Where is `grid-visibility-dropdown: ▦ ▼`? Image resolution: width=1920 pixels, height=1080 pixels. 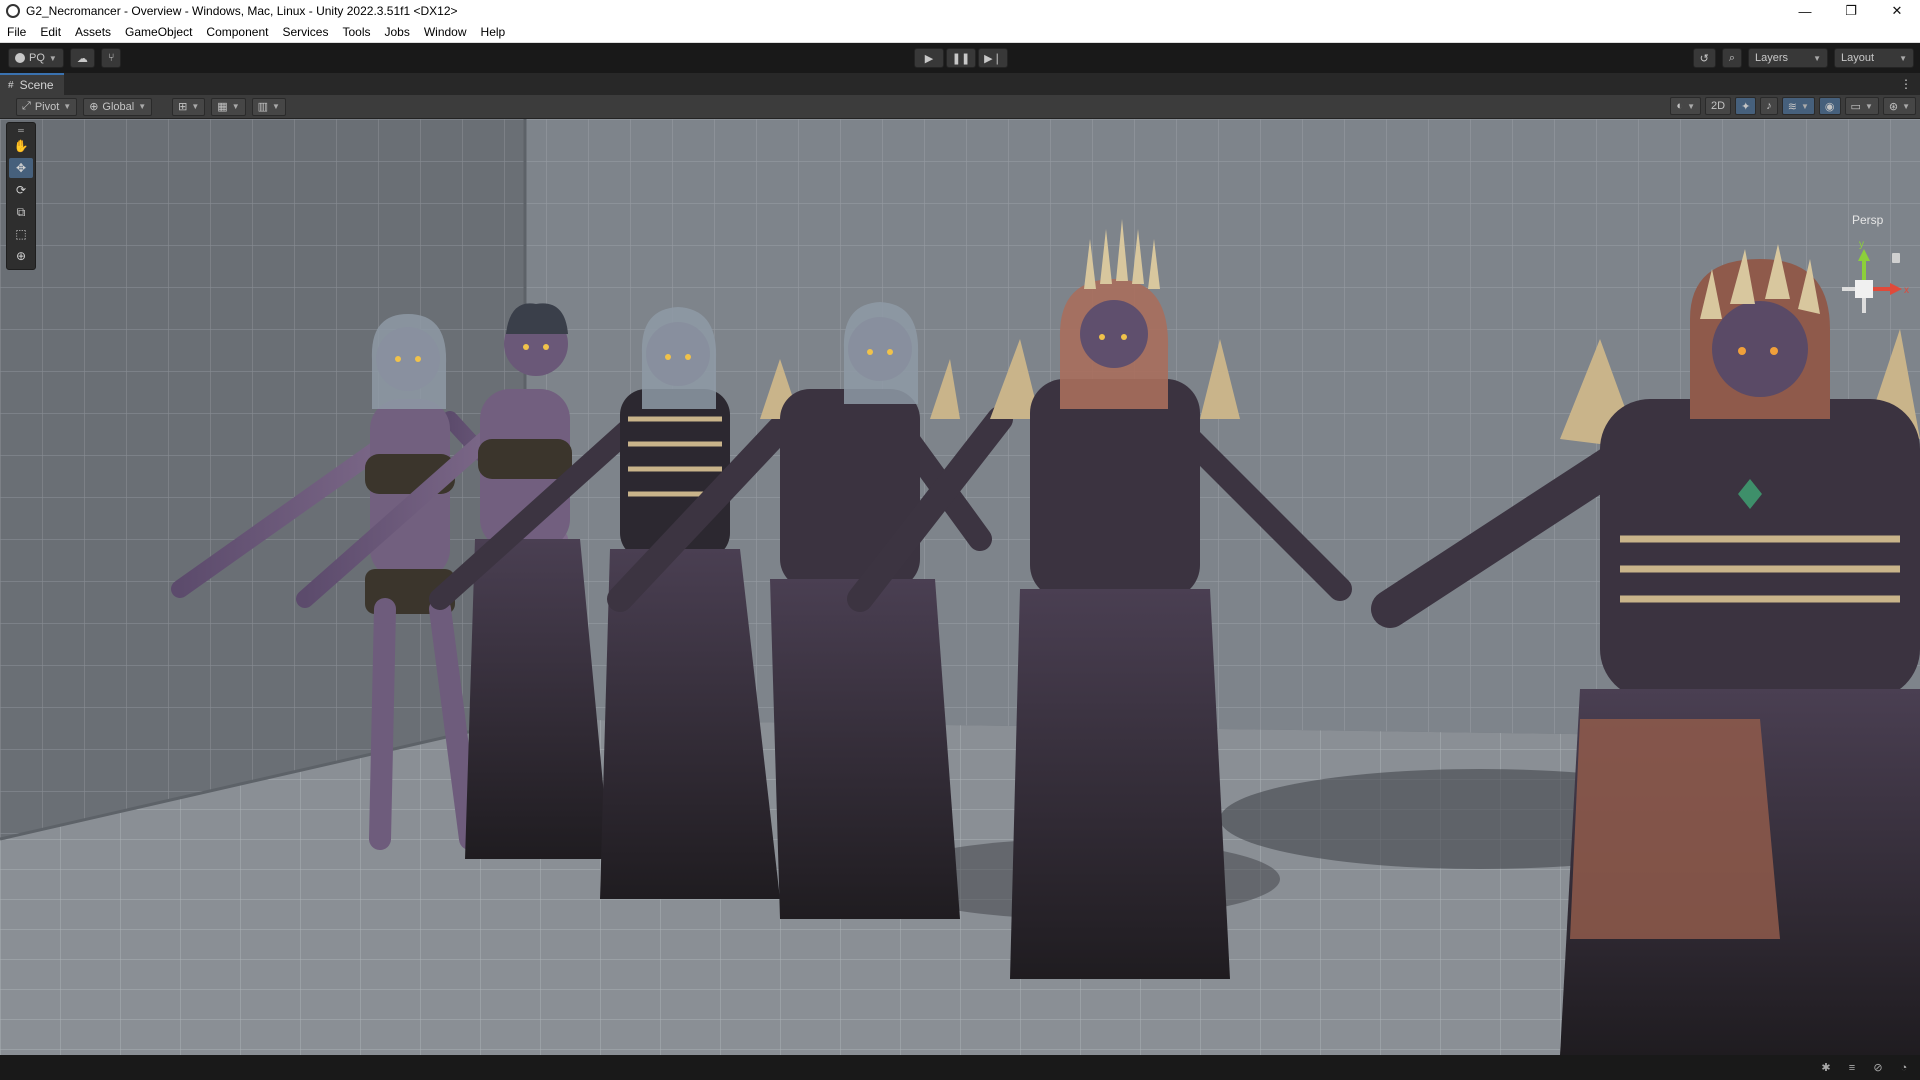
grid-visibility-dropdown: ▦ ▼ is located at coordinates (228, 106).